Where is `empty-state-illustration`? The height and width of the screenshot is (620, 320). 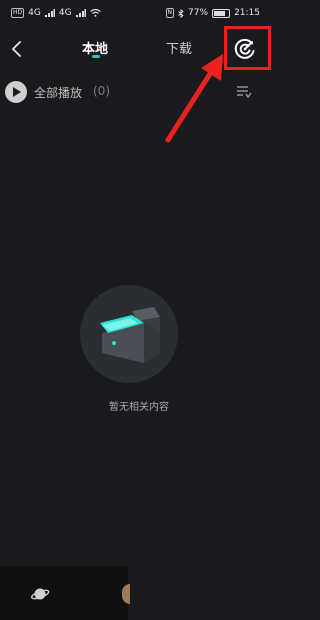 empty-state-illustration is located at coordinates (129, 334).